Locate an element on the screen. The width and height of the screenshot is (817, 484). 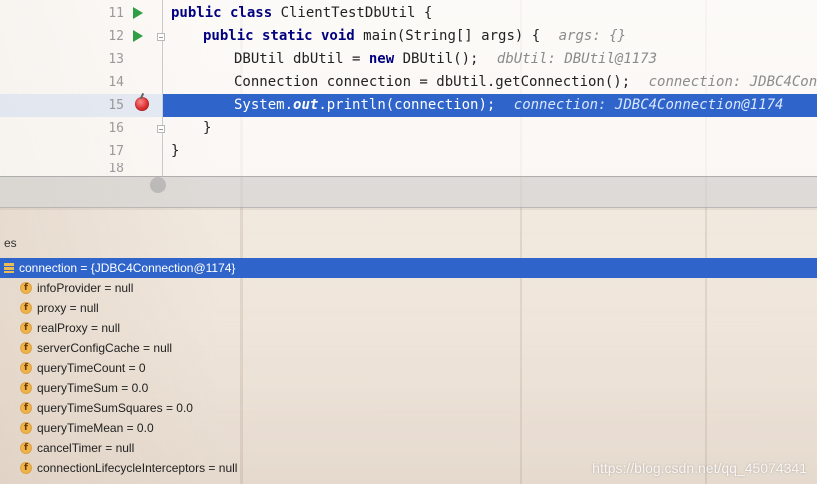
variable-row: f queryTimeSum = 0.0 is located at coordinates (408, 388).